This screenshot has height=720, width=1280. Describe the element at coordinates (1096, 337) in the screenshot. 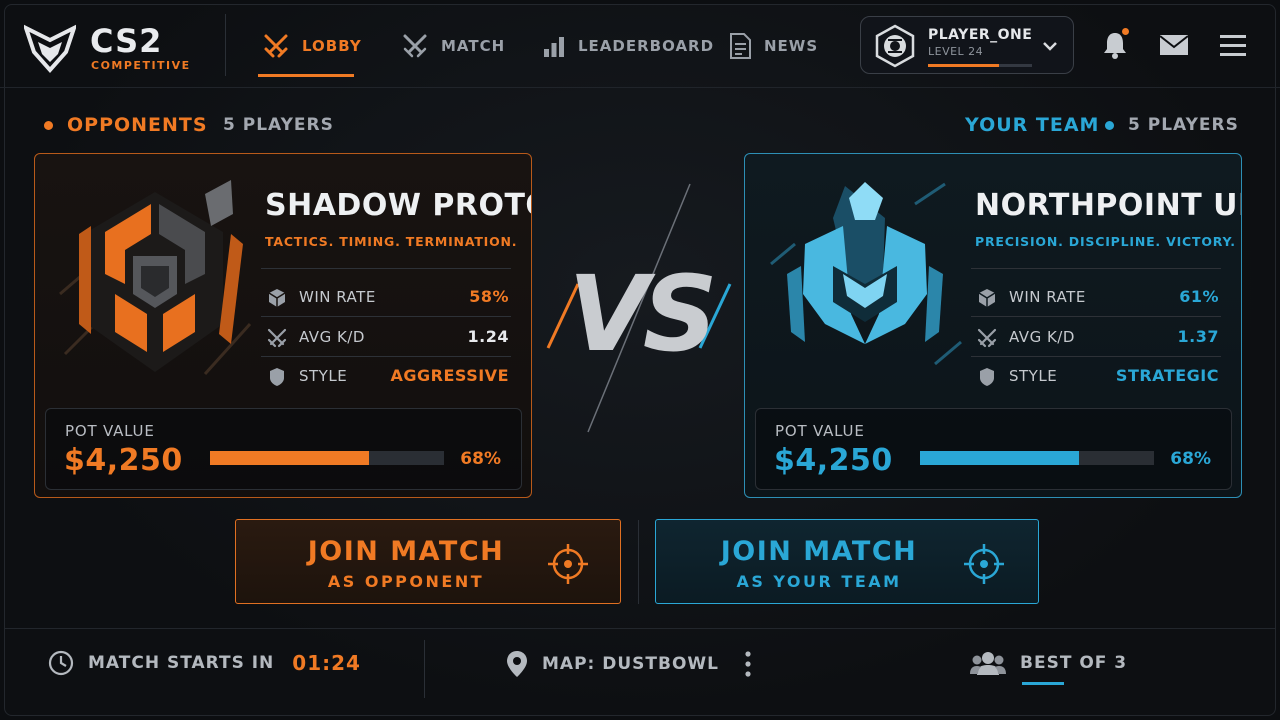

I see `your-team-kd-row: AVG K/D 1.37` at that location.